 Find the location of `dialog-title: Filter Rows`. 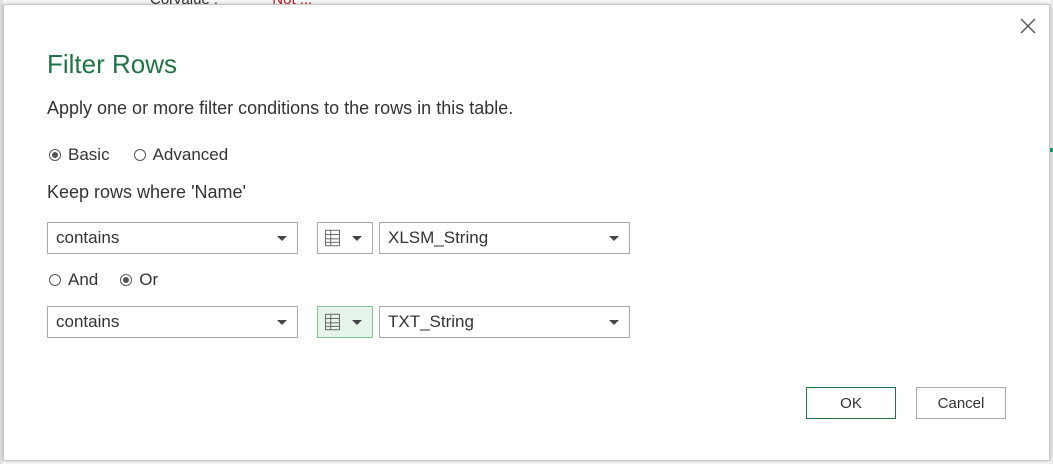

dialog-title: Filter Rows is located at coordinates (112, 64).